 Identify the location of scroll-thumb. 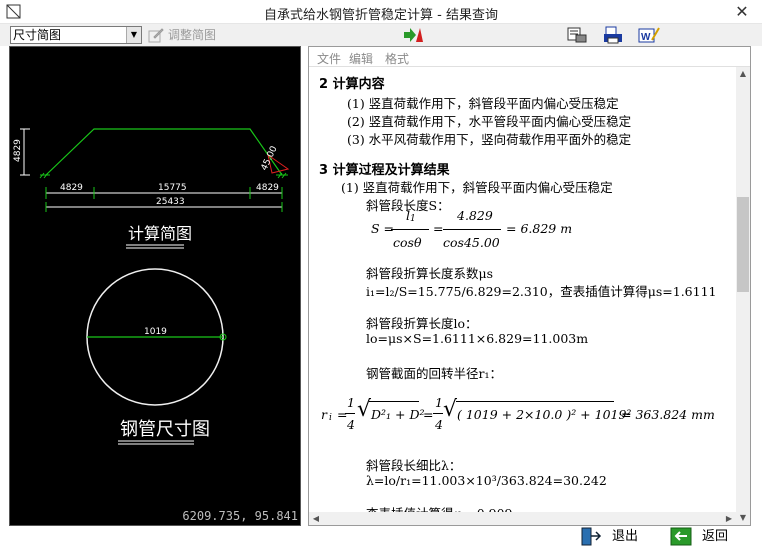
(743, 244).